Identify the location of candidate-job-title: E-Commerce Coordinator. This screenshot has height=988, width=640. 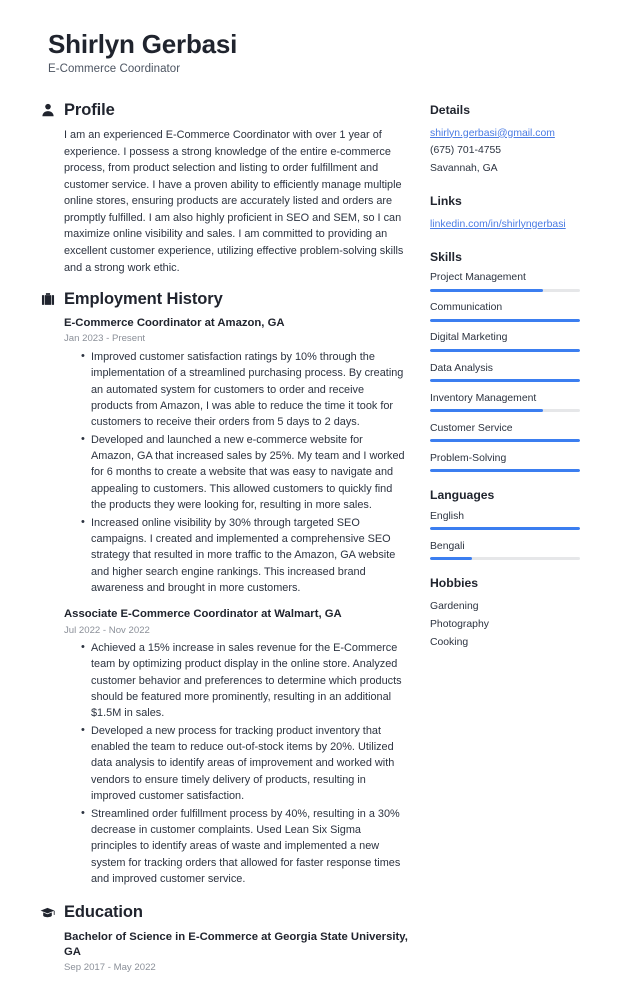
(114, 68).